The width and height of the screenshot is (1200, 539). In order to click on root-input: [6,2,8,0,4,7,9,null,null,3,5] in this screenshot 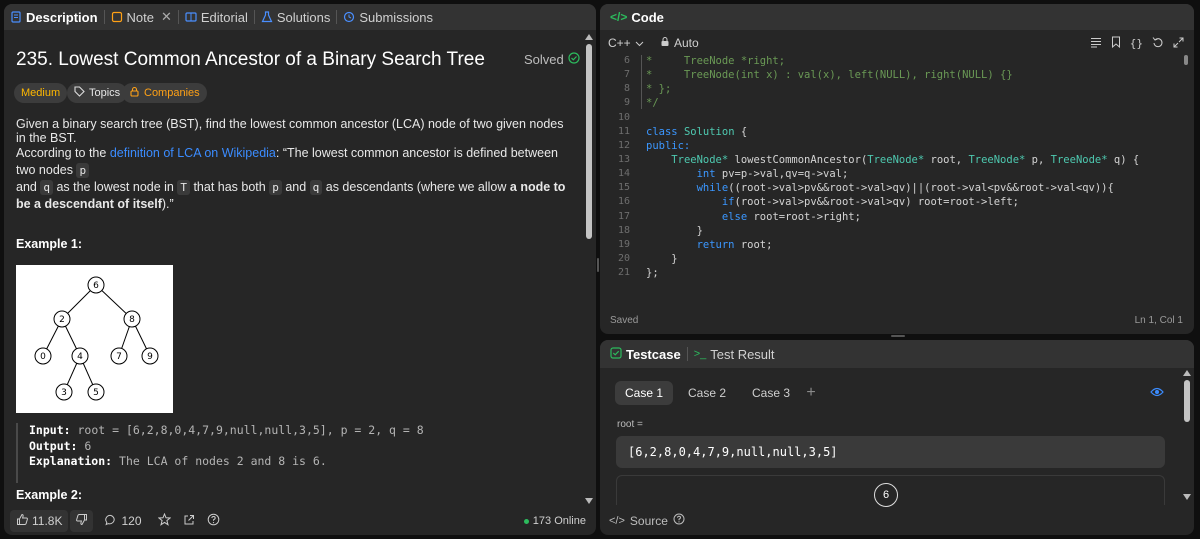, I will do `click(890, 452)`.